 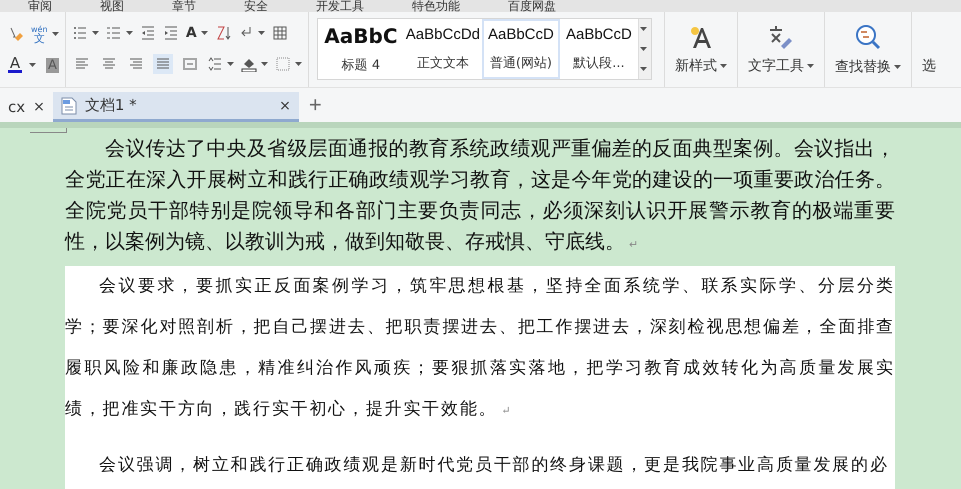 I want to click on bullet-list-icon, so click(x=80, y=32).